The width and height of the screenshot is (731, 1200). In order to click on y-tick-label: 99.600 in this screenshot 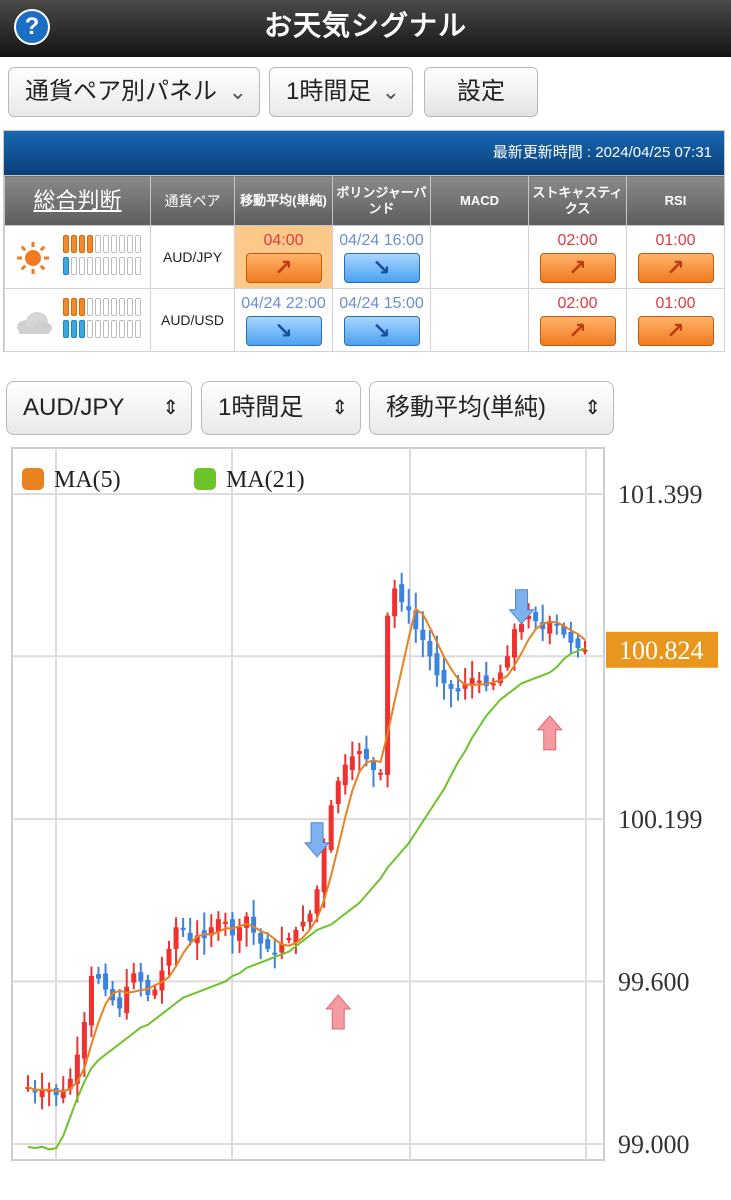, I will do `click(654, 981)`.